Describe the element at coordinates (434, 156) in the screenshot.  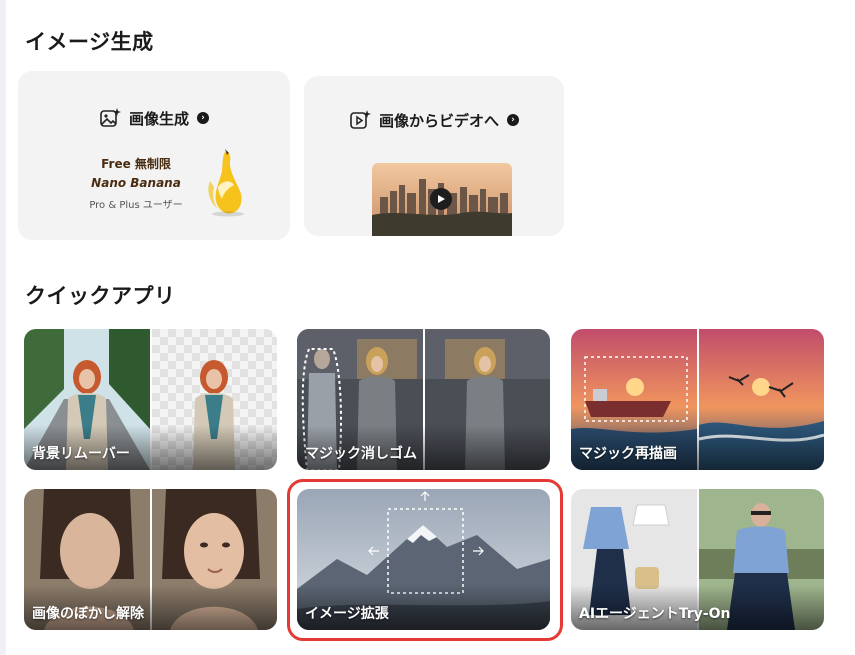
I see `image-to-video-card: 画像からビデオへ ›` at that location.